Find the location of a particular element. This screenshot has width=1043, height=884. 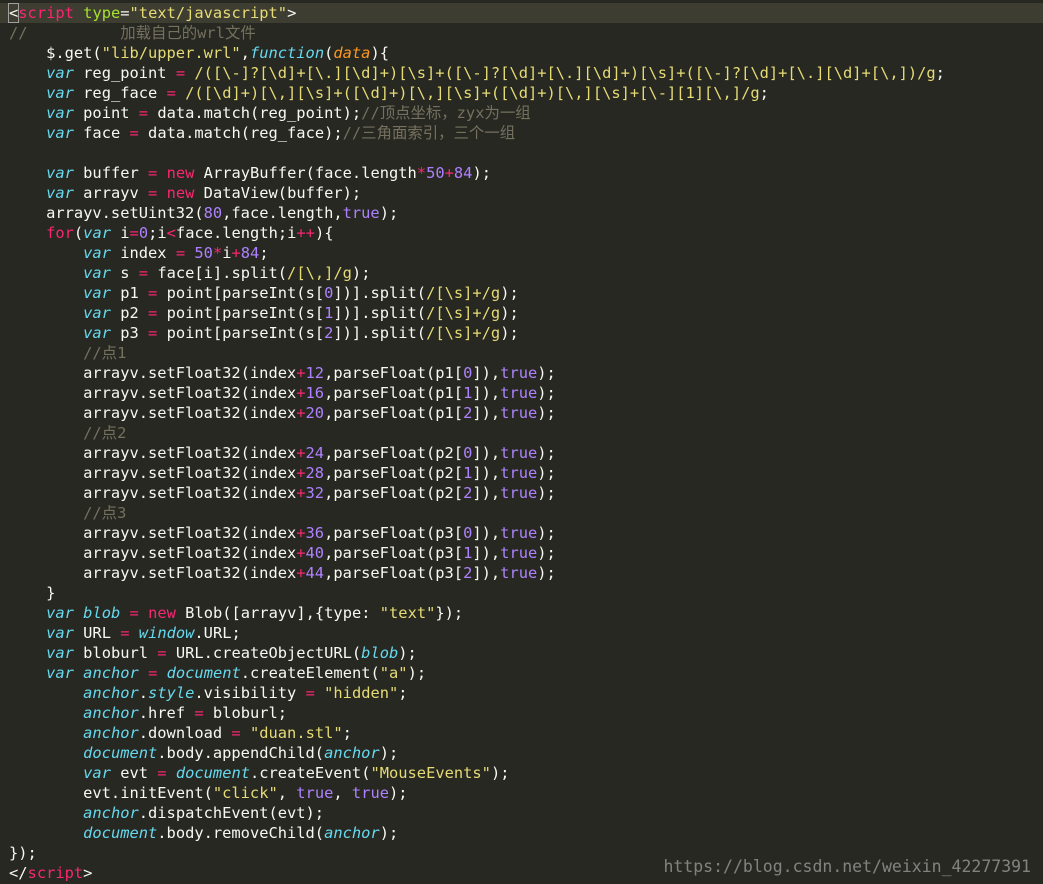

code-line: //点3 is located at coordinates (67, 513).